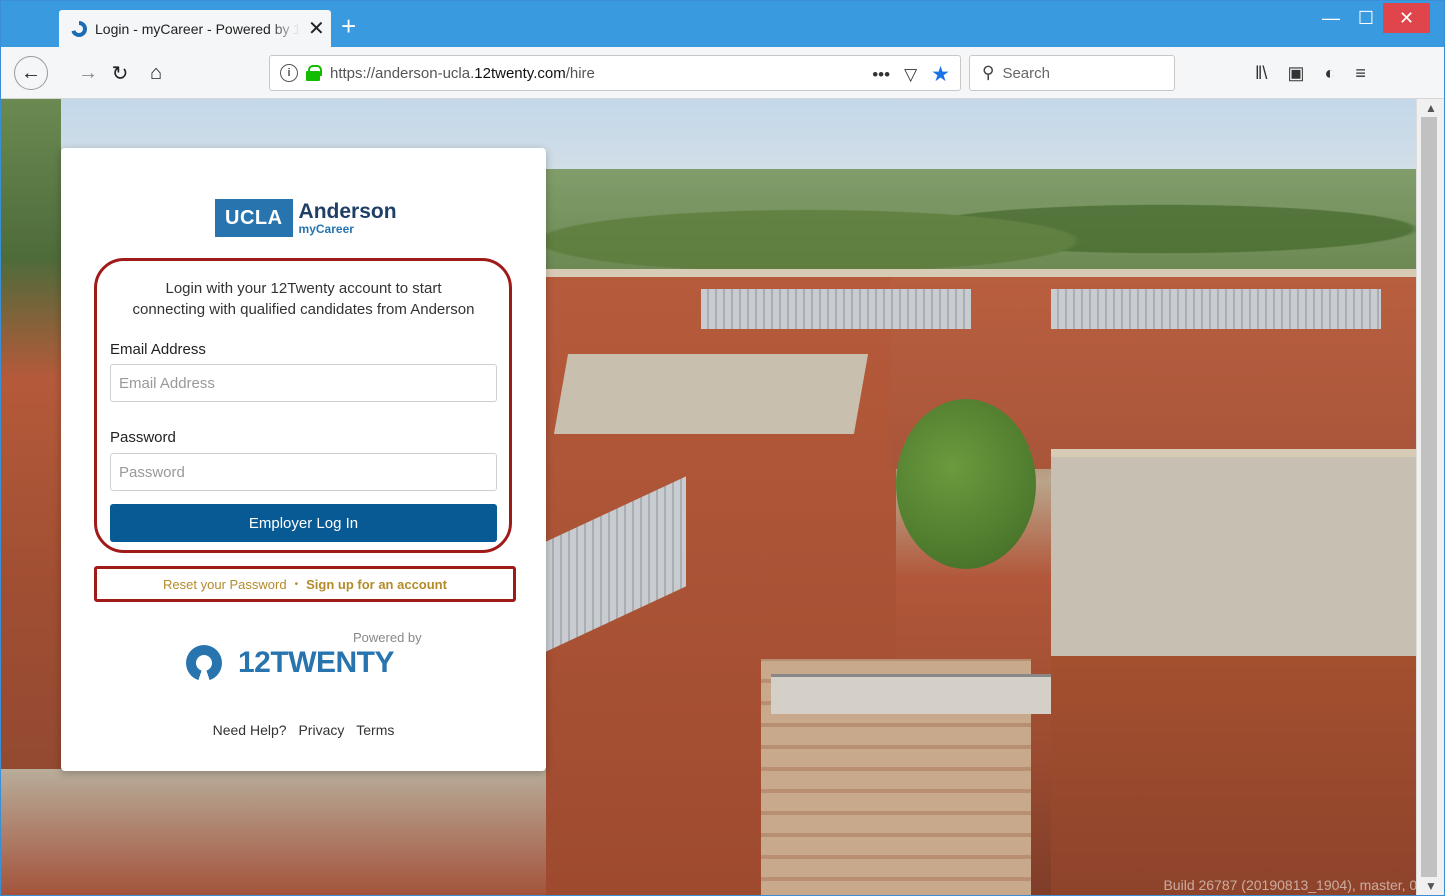 Image resolution: width=1445 pixels, height=896 pixels. Describe the element at coordinates (31, 73) in the screenshot. I see `back-button: ←` at that location.